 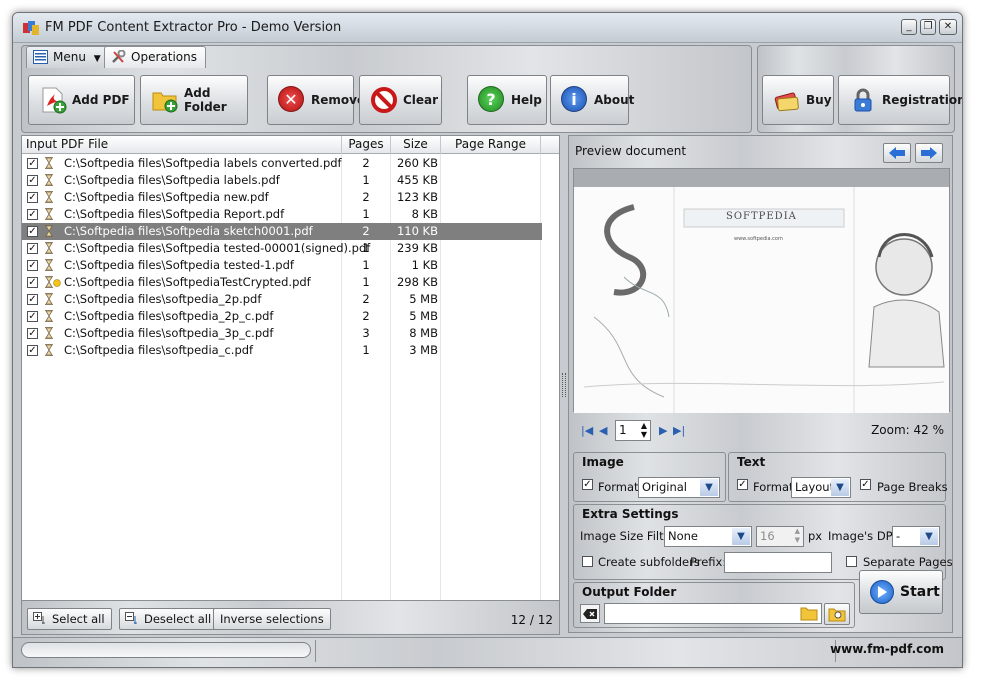 What do you see at coordinates (603, 430) in the screenshot?
I see `previous-page-icon: ◀` at bounding box center [603, 430].